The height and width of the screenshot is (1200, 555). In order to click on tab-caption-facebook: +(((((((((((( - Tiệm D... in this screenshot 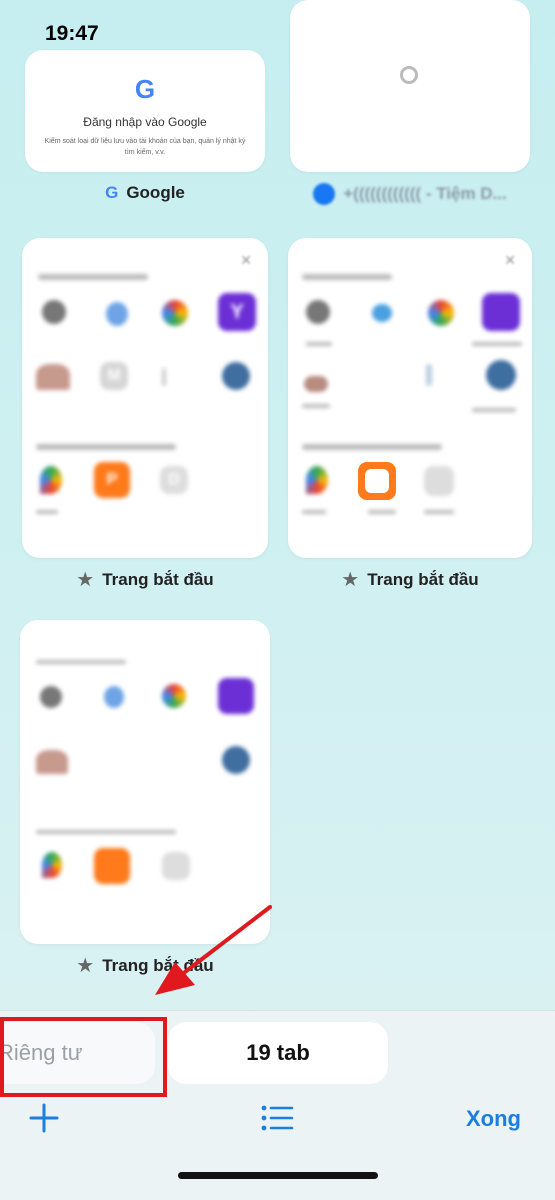, I will do `click(410, 194)`.